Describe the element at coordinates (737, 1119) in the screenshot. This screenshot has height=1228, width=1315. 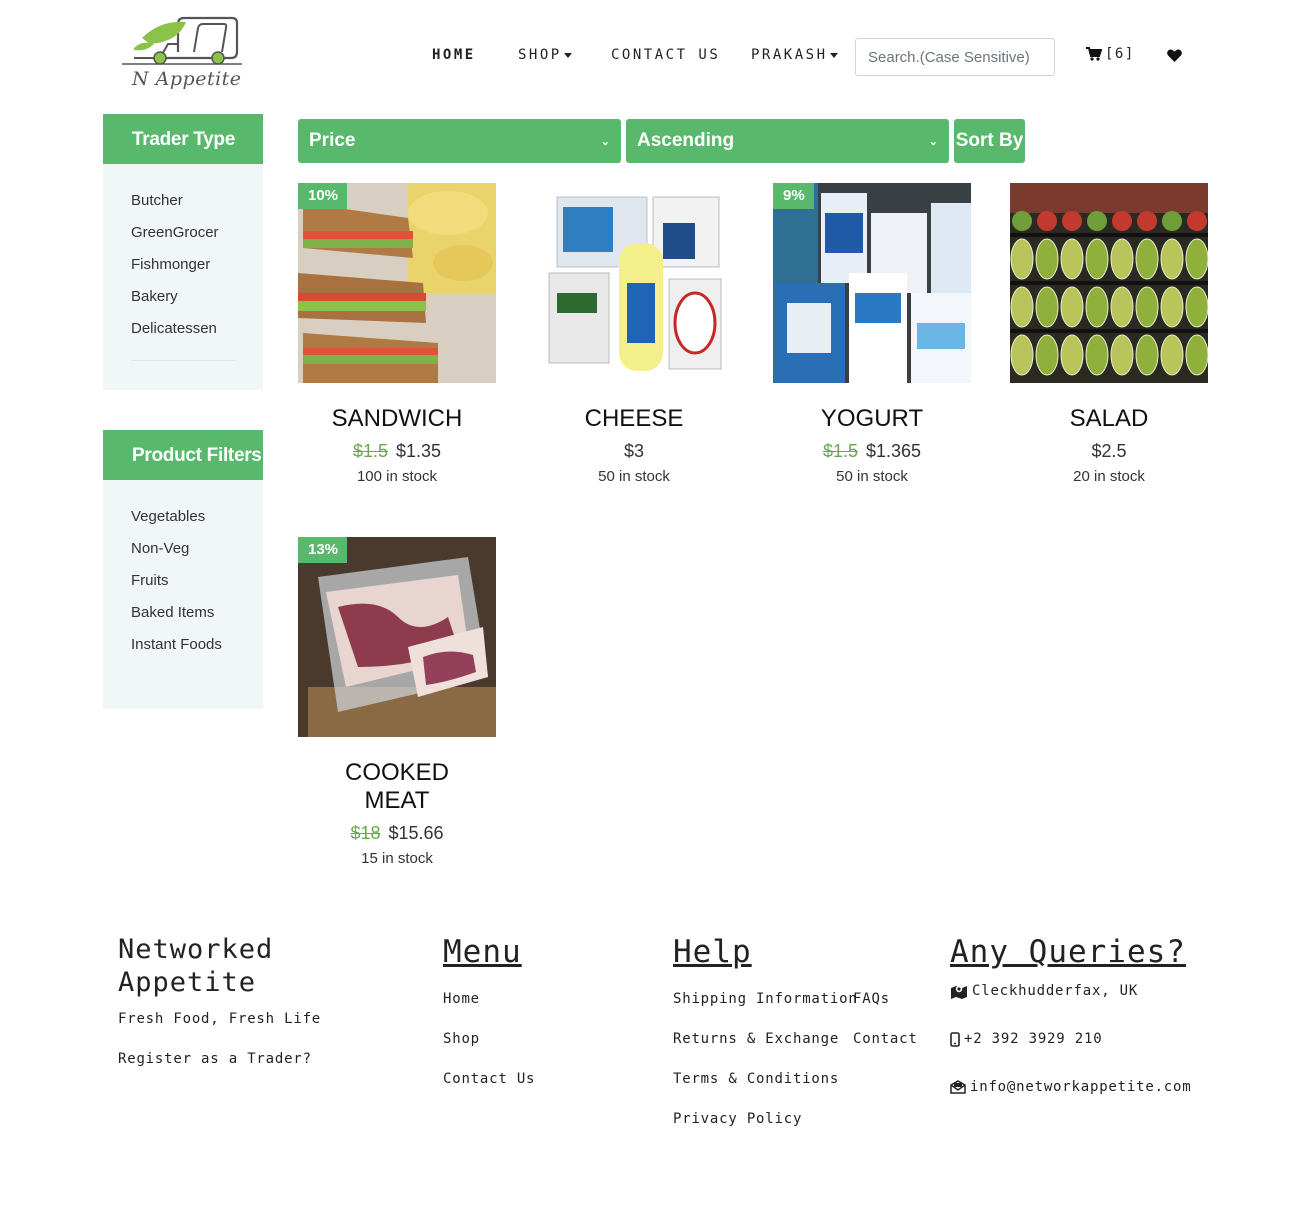
I see `footer-link-privacy: Privacy Policy` at that location.